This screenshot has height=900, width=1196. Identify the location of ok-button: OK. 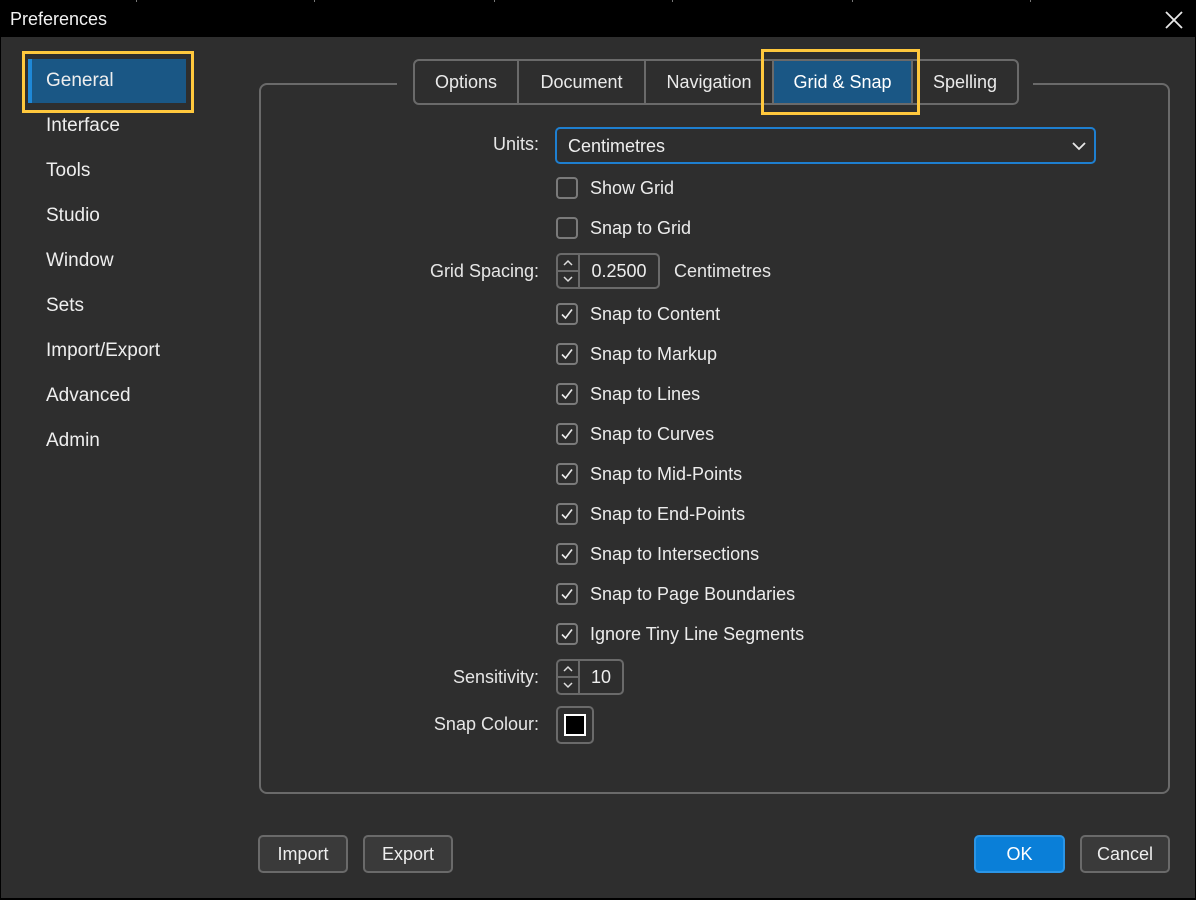
(1019, 854).